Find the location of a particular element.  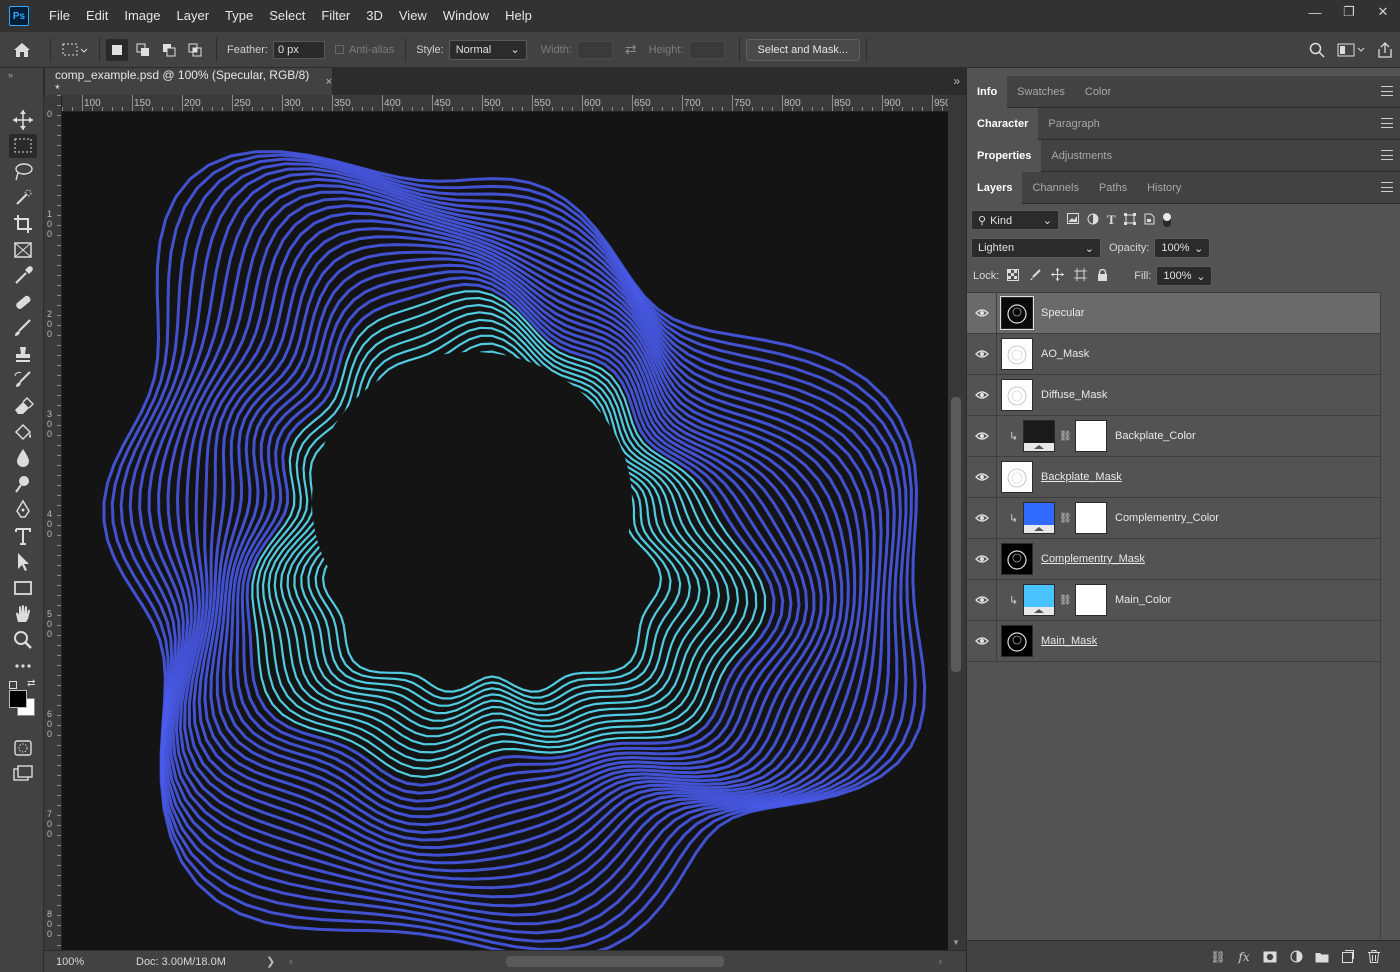

lock-move-icon is located at coordinates (1058, 276).